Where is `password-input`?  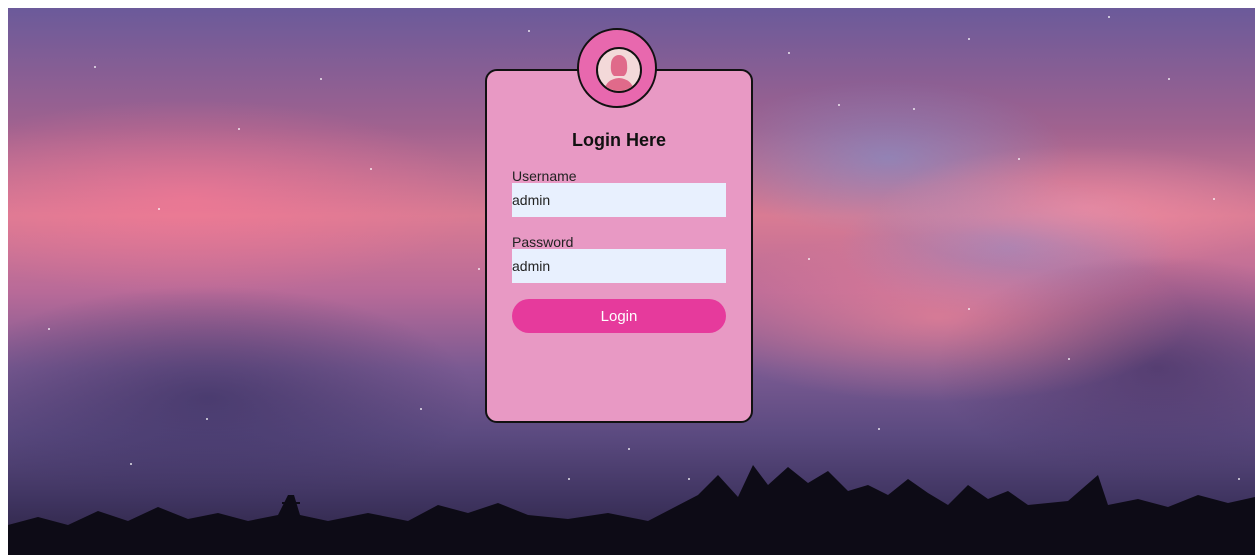 password-input is located at coordinates (619, 266).